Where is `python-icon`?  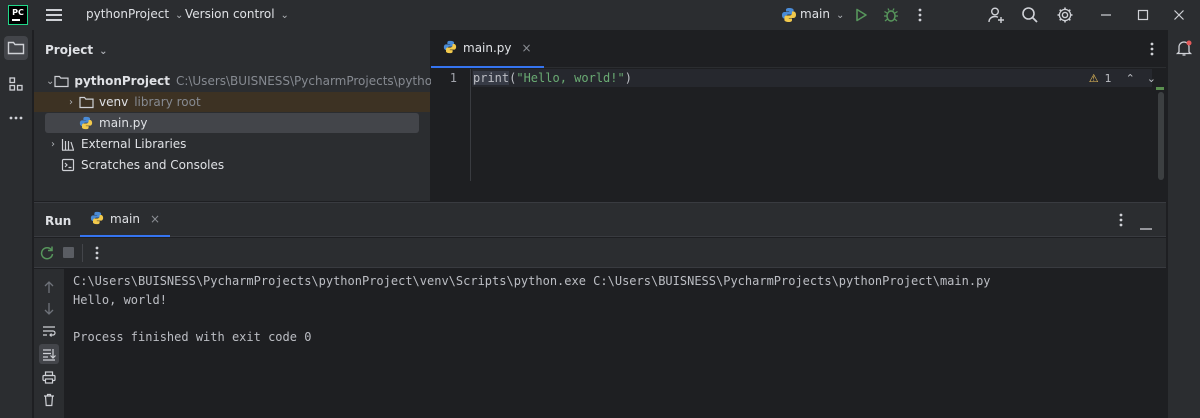
python-icon is located at coordinates (789, 15).